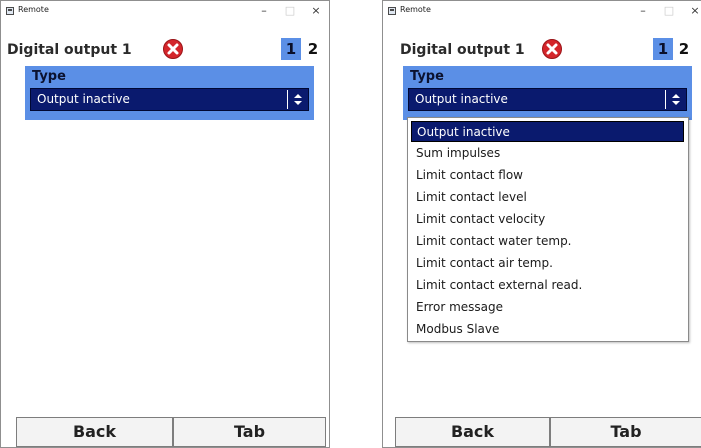 The width and height of the screenshot is (701, 448). What do you see at coordinates (547, 219) in the screenshot?
I see `dropdown-option-limit-contact-velocity: Limit contact velocity` at bounding box center [547, 219].